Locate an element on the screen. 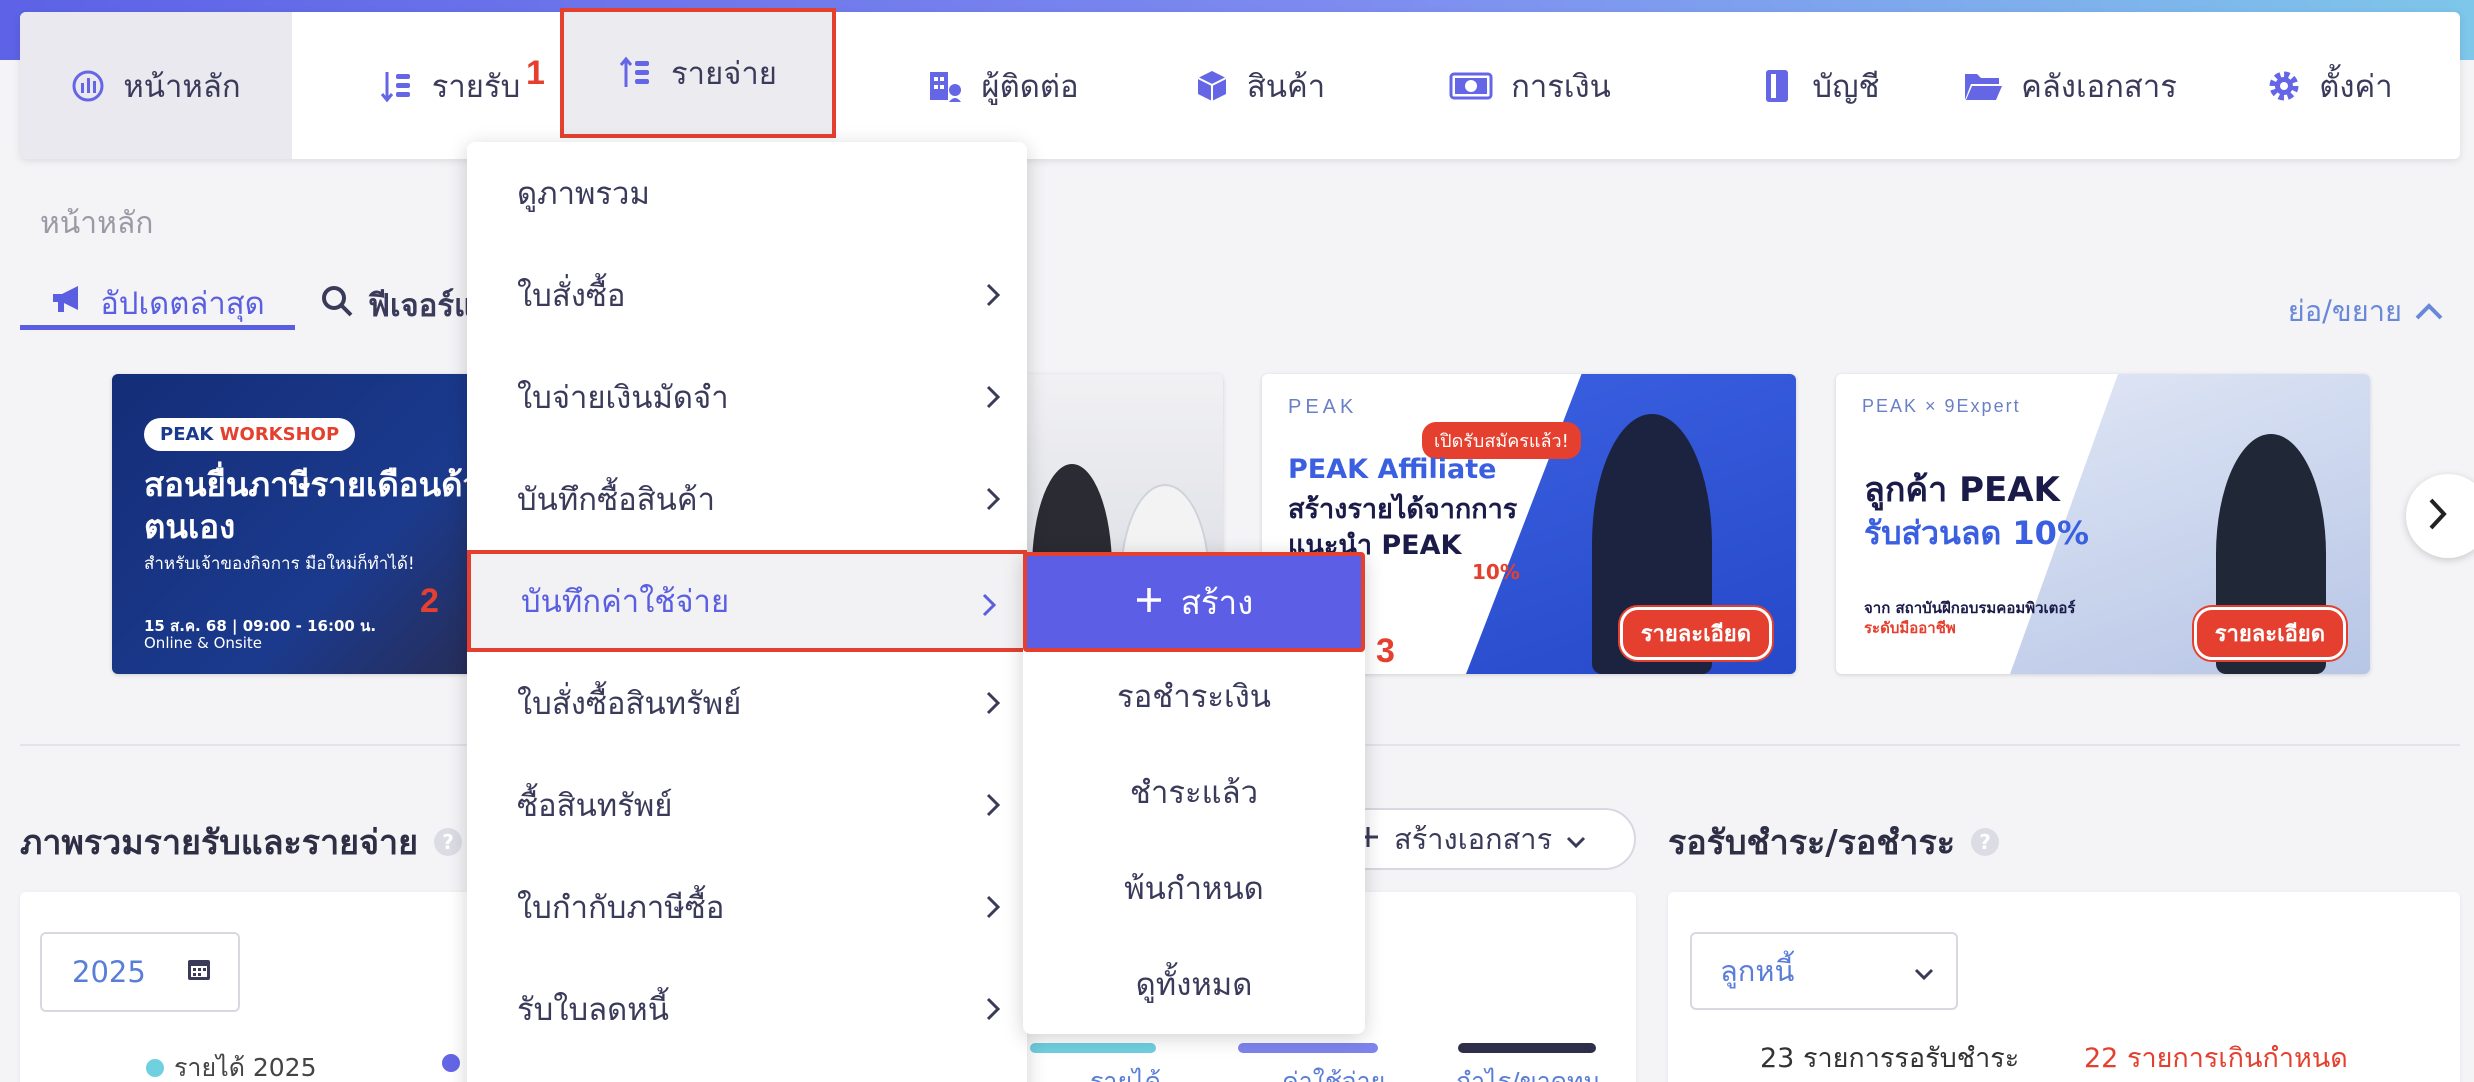 Image resolution: width=2474 pixels, height=1082 pixels. nav-products-label: สินค้า is located at coordinates (1286, 86).